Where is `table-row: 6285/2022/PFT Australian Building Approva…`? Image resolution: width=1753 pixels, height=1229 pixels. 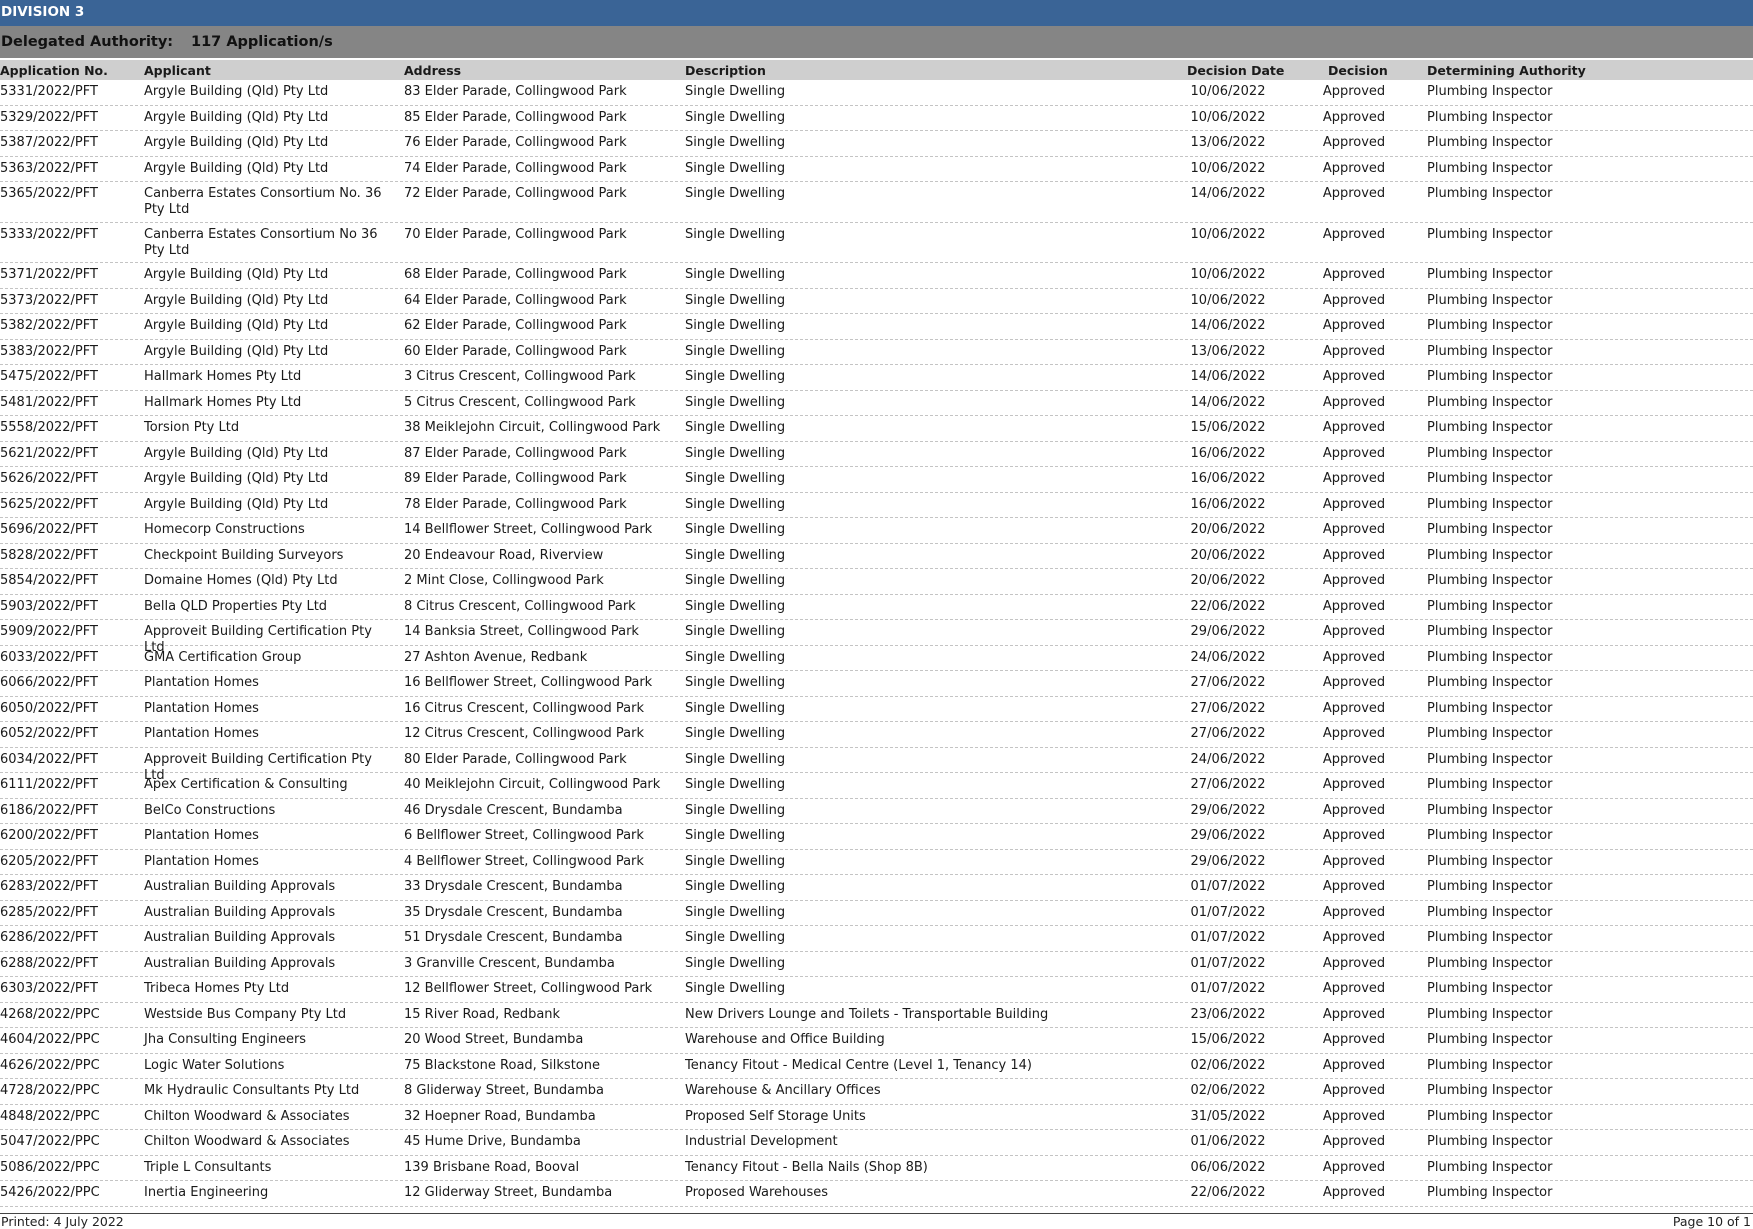
table-row: 6285/2022/PFT Australian Building Approva… is located at coordinates (876, 913).